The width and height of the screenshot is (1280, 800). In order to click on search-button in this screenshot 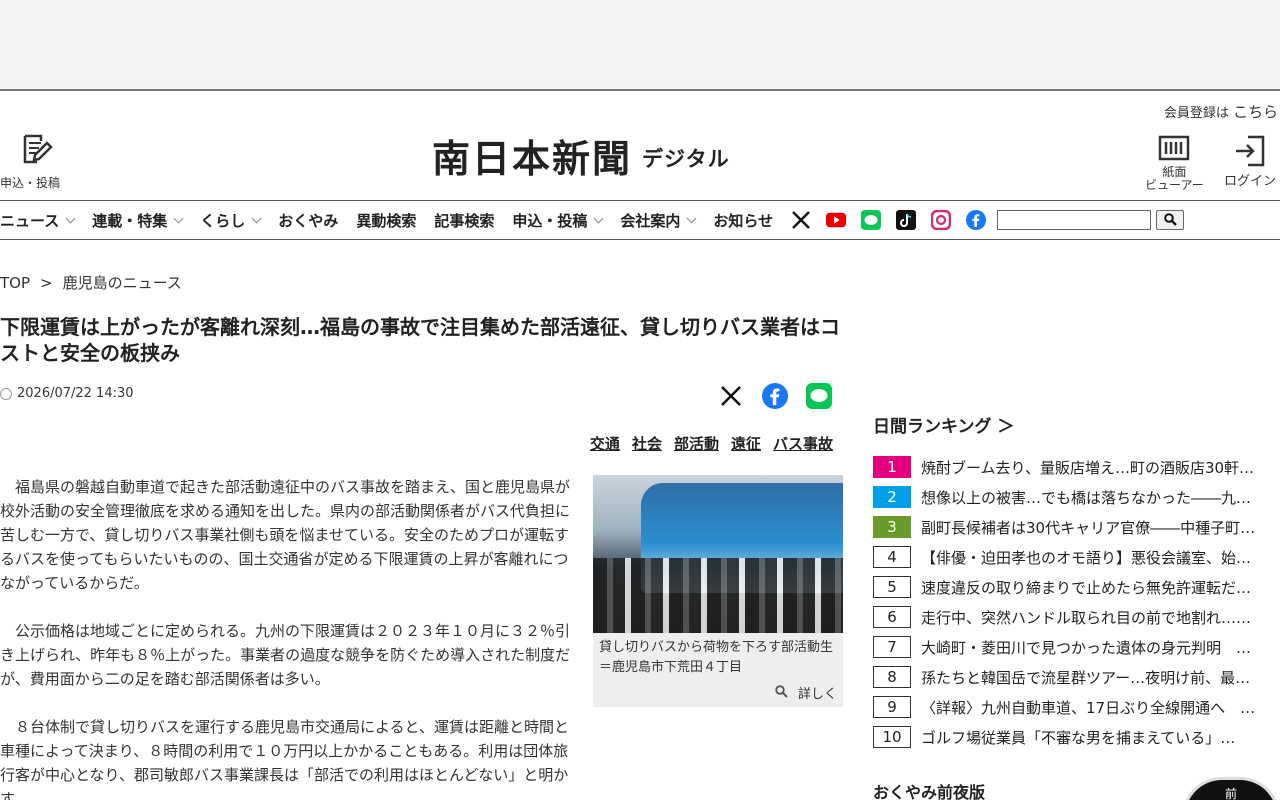, I will do `click(1170, 220)`.